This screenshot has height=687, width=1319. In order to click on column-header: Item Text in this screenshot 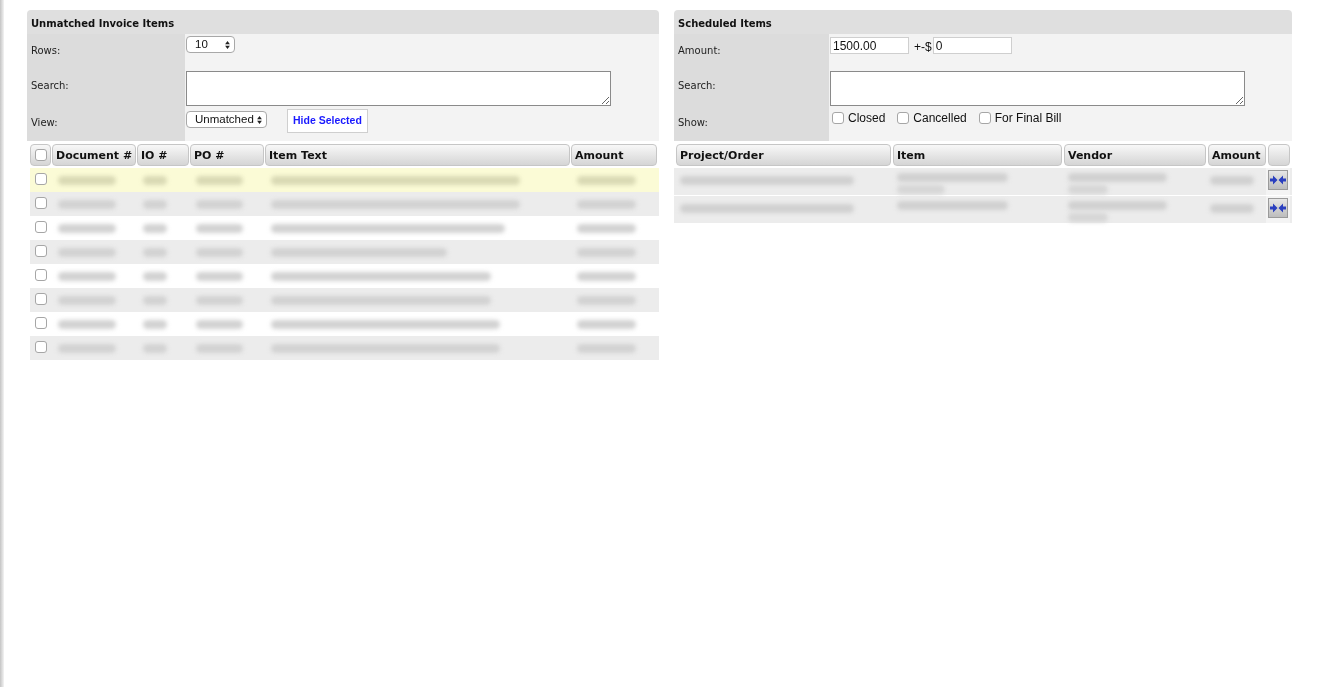, I will do `click(417, 155)`.